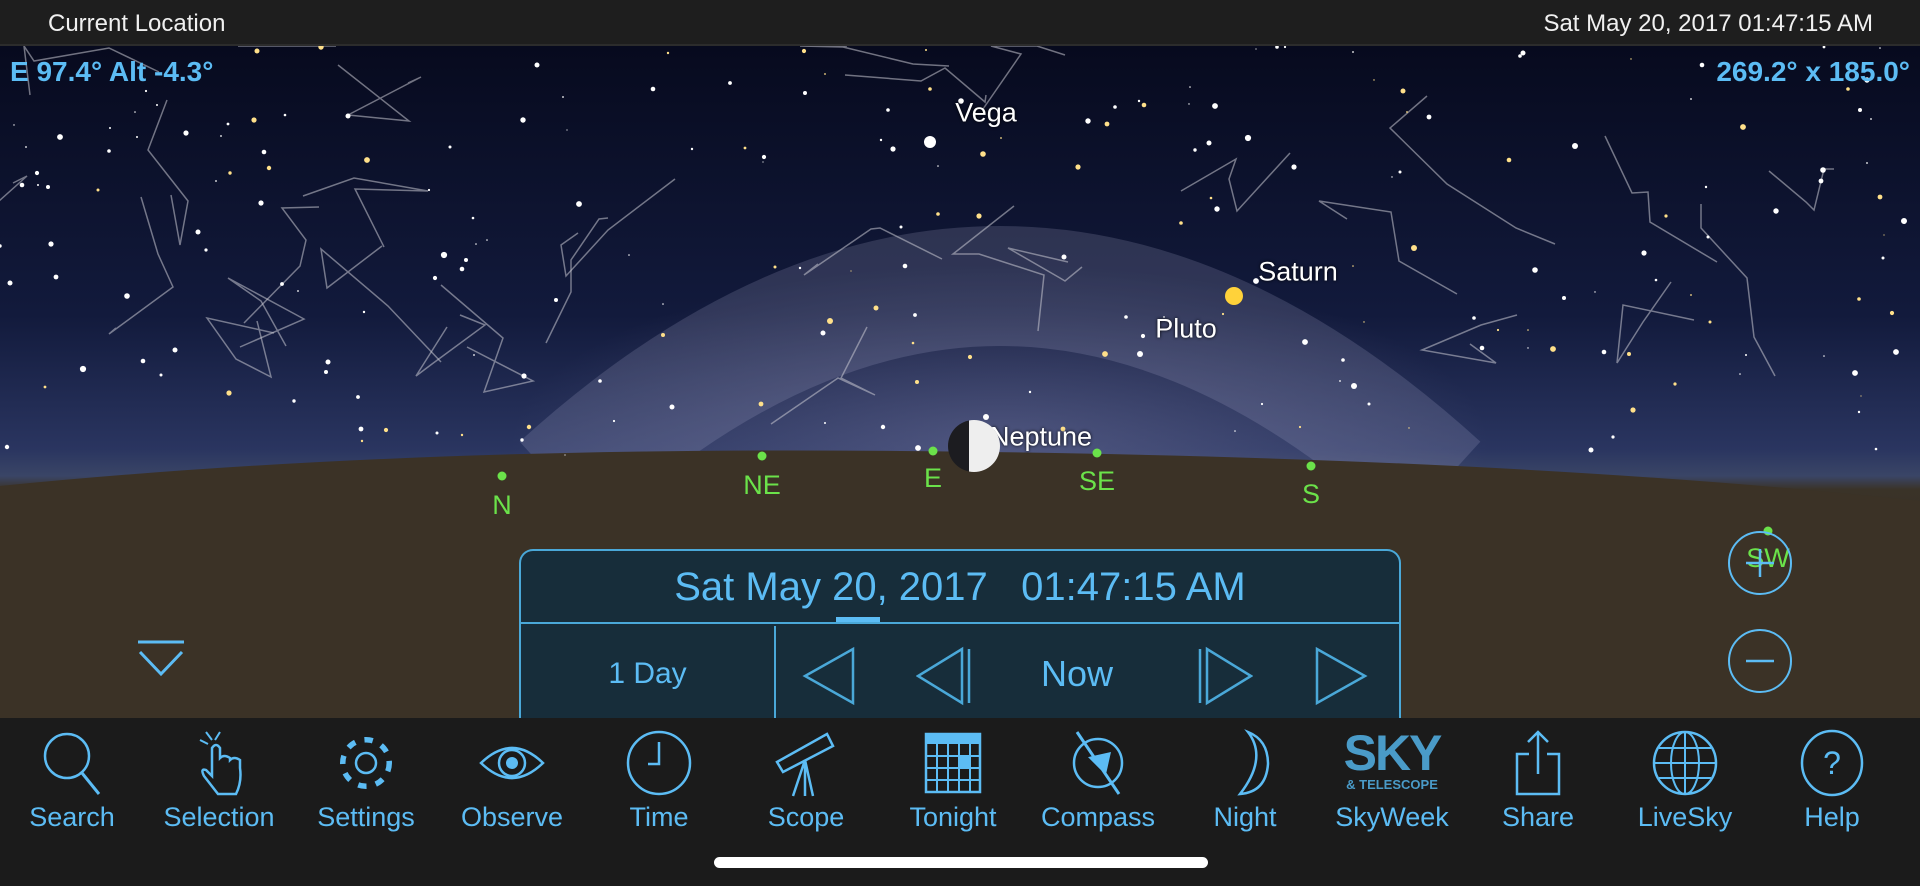 The width and height of the screenshot is (1920, 886). I want to click on toolbar-scope: Scope, so click(806, 780).